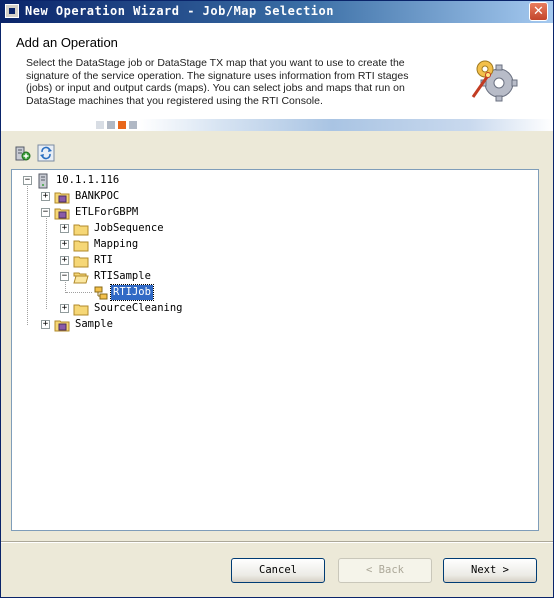  I want to click on cancel-button: Cancel, so click(278, 570).